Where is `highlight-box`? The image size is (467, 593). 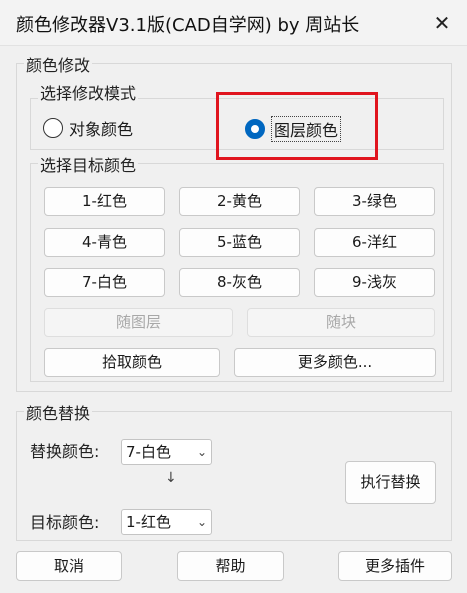
highlight-box is located at coordinates (297, 126).